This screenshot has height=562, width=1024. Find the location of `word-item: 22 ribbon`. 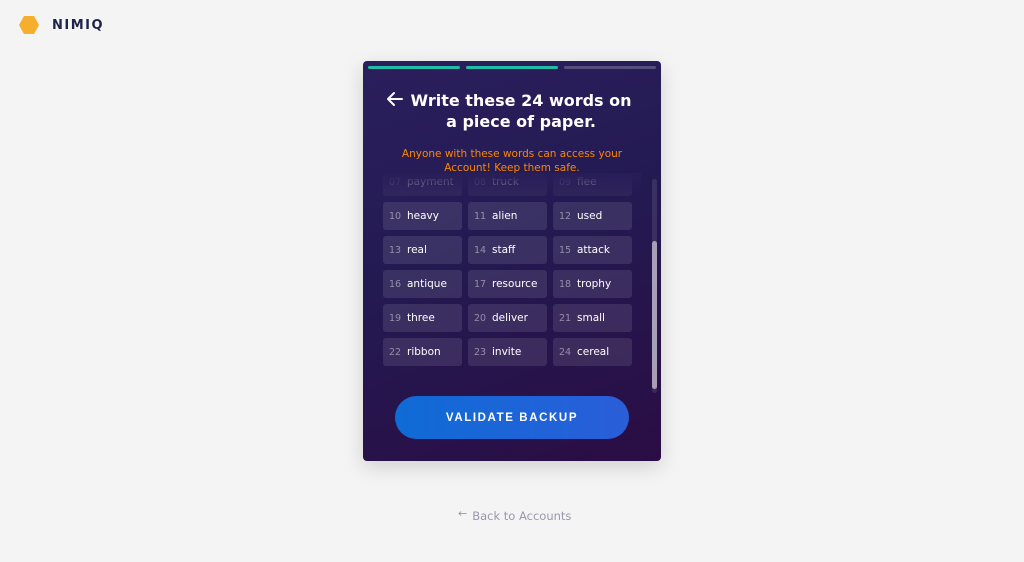

word-item: 22 ribbon is located at coordinates (422, 352).